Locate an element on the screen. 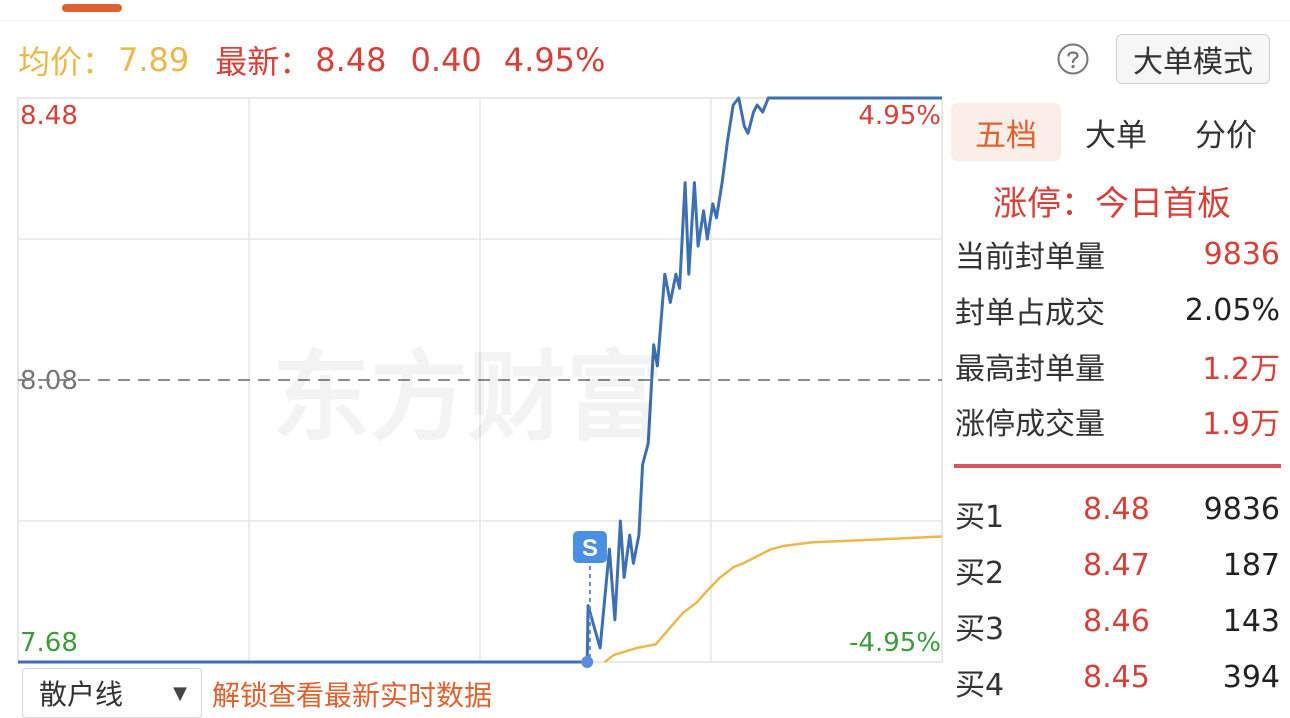 This screenshot has width=1290, height=718. retail-line-select: 散户线 ▼ is located at coordinates (112, 693).